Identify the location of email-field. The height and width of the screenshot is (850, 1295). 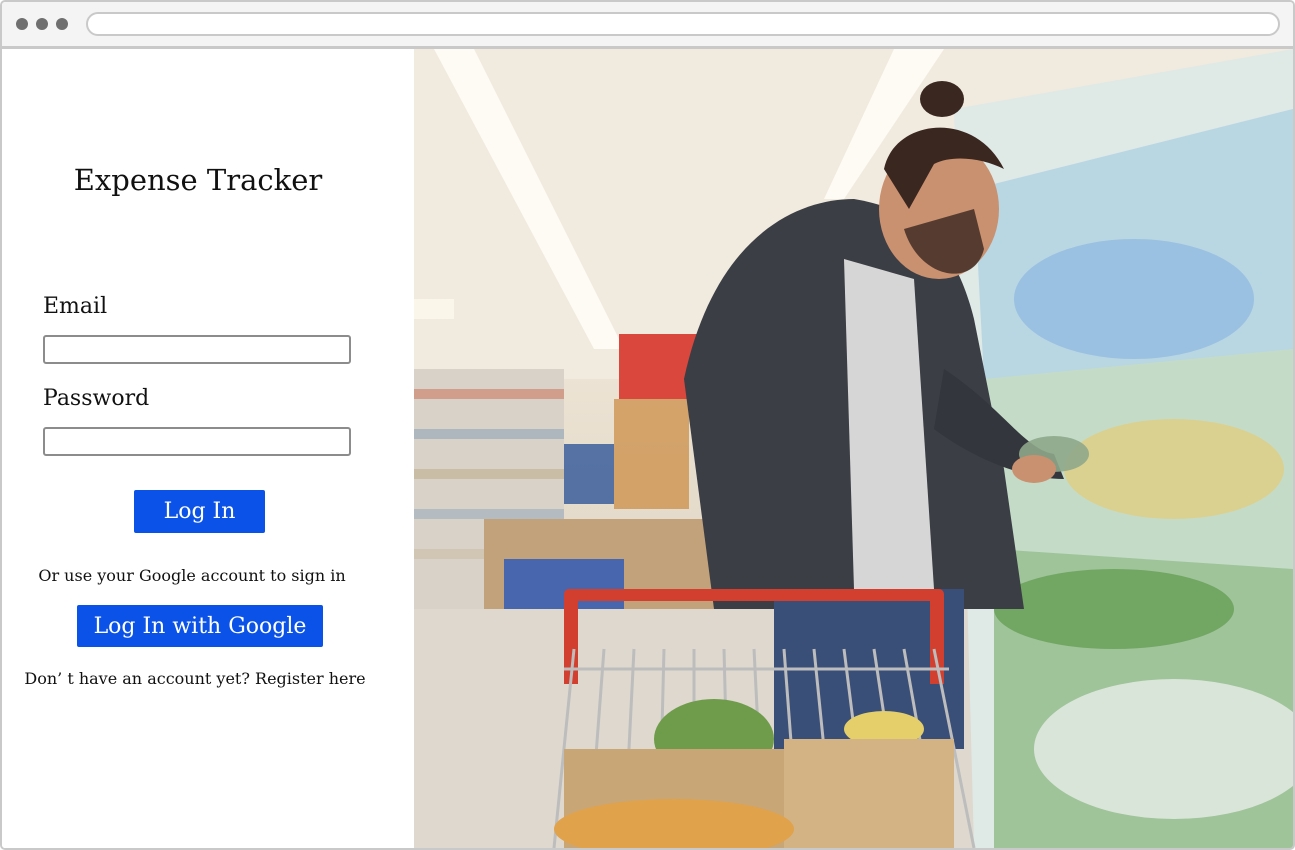
(197, 349).